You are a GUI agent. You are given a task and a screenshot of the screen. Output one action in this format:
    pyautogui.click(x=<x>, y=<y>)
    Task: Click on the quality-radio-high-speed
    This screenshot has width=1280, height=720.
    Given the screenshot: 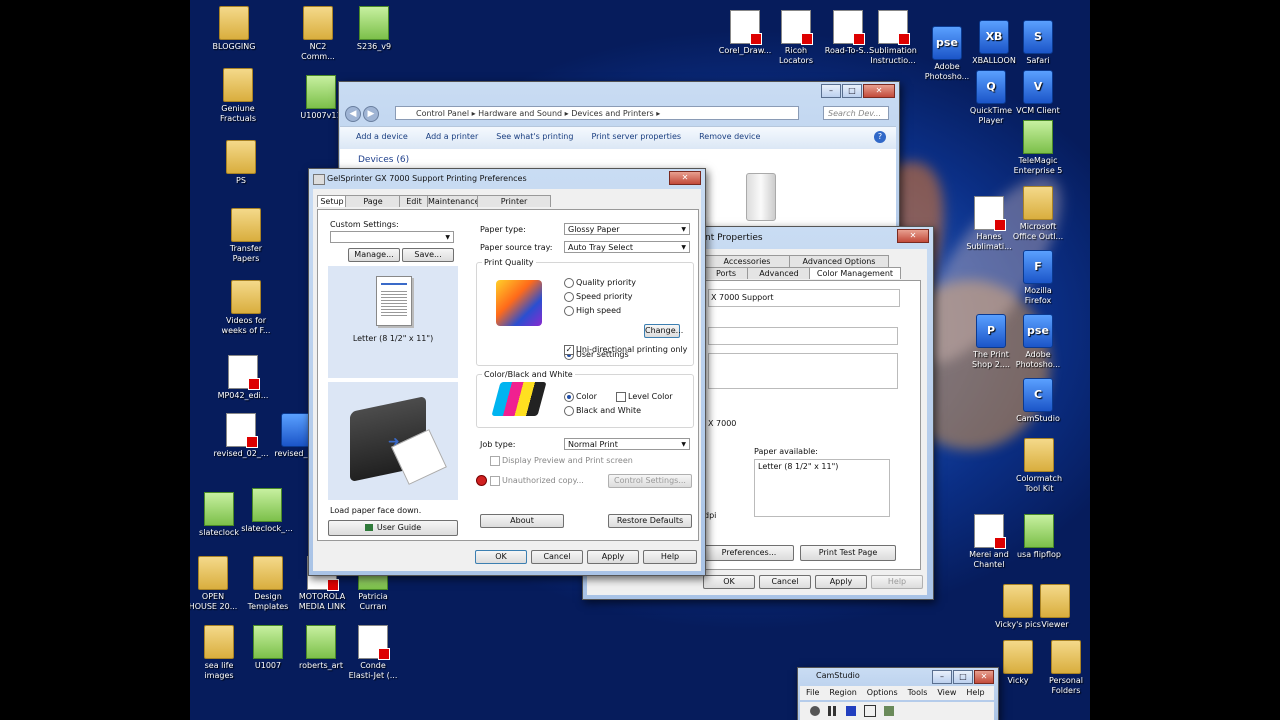 What is the action you would take?
    pyautogui.click(x=569, y=311)
    